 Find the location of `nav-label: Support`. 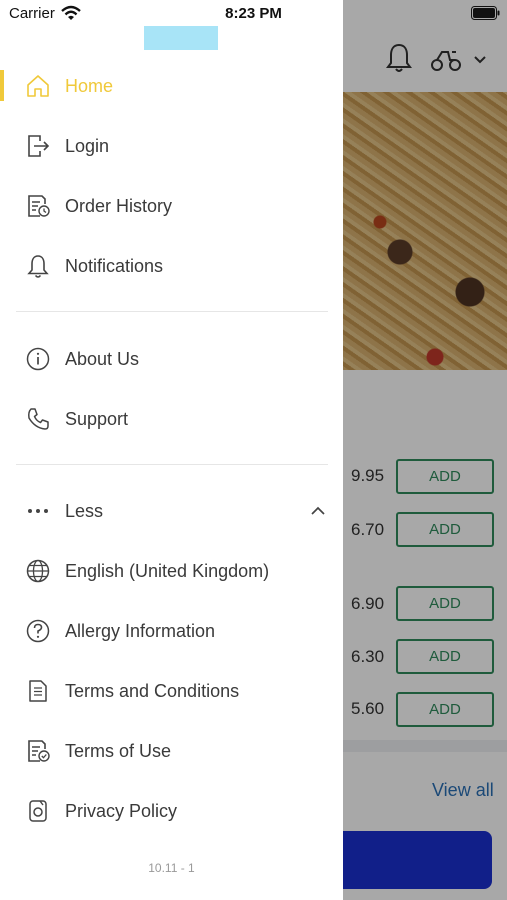

nav-label: Support is located at coordinates (97, 418).